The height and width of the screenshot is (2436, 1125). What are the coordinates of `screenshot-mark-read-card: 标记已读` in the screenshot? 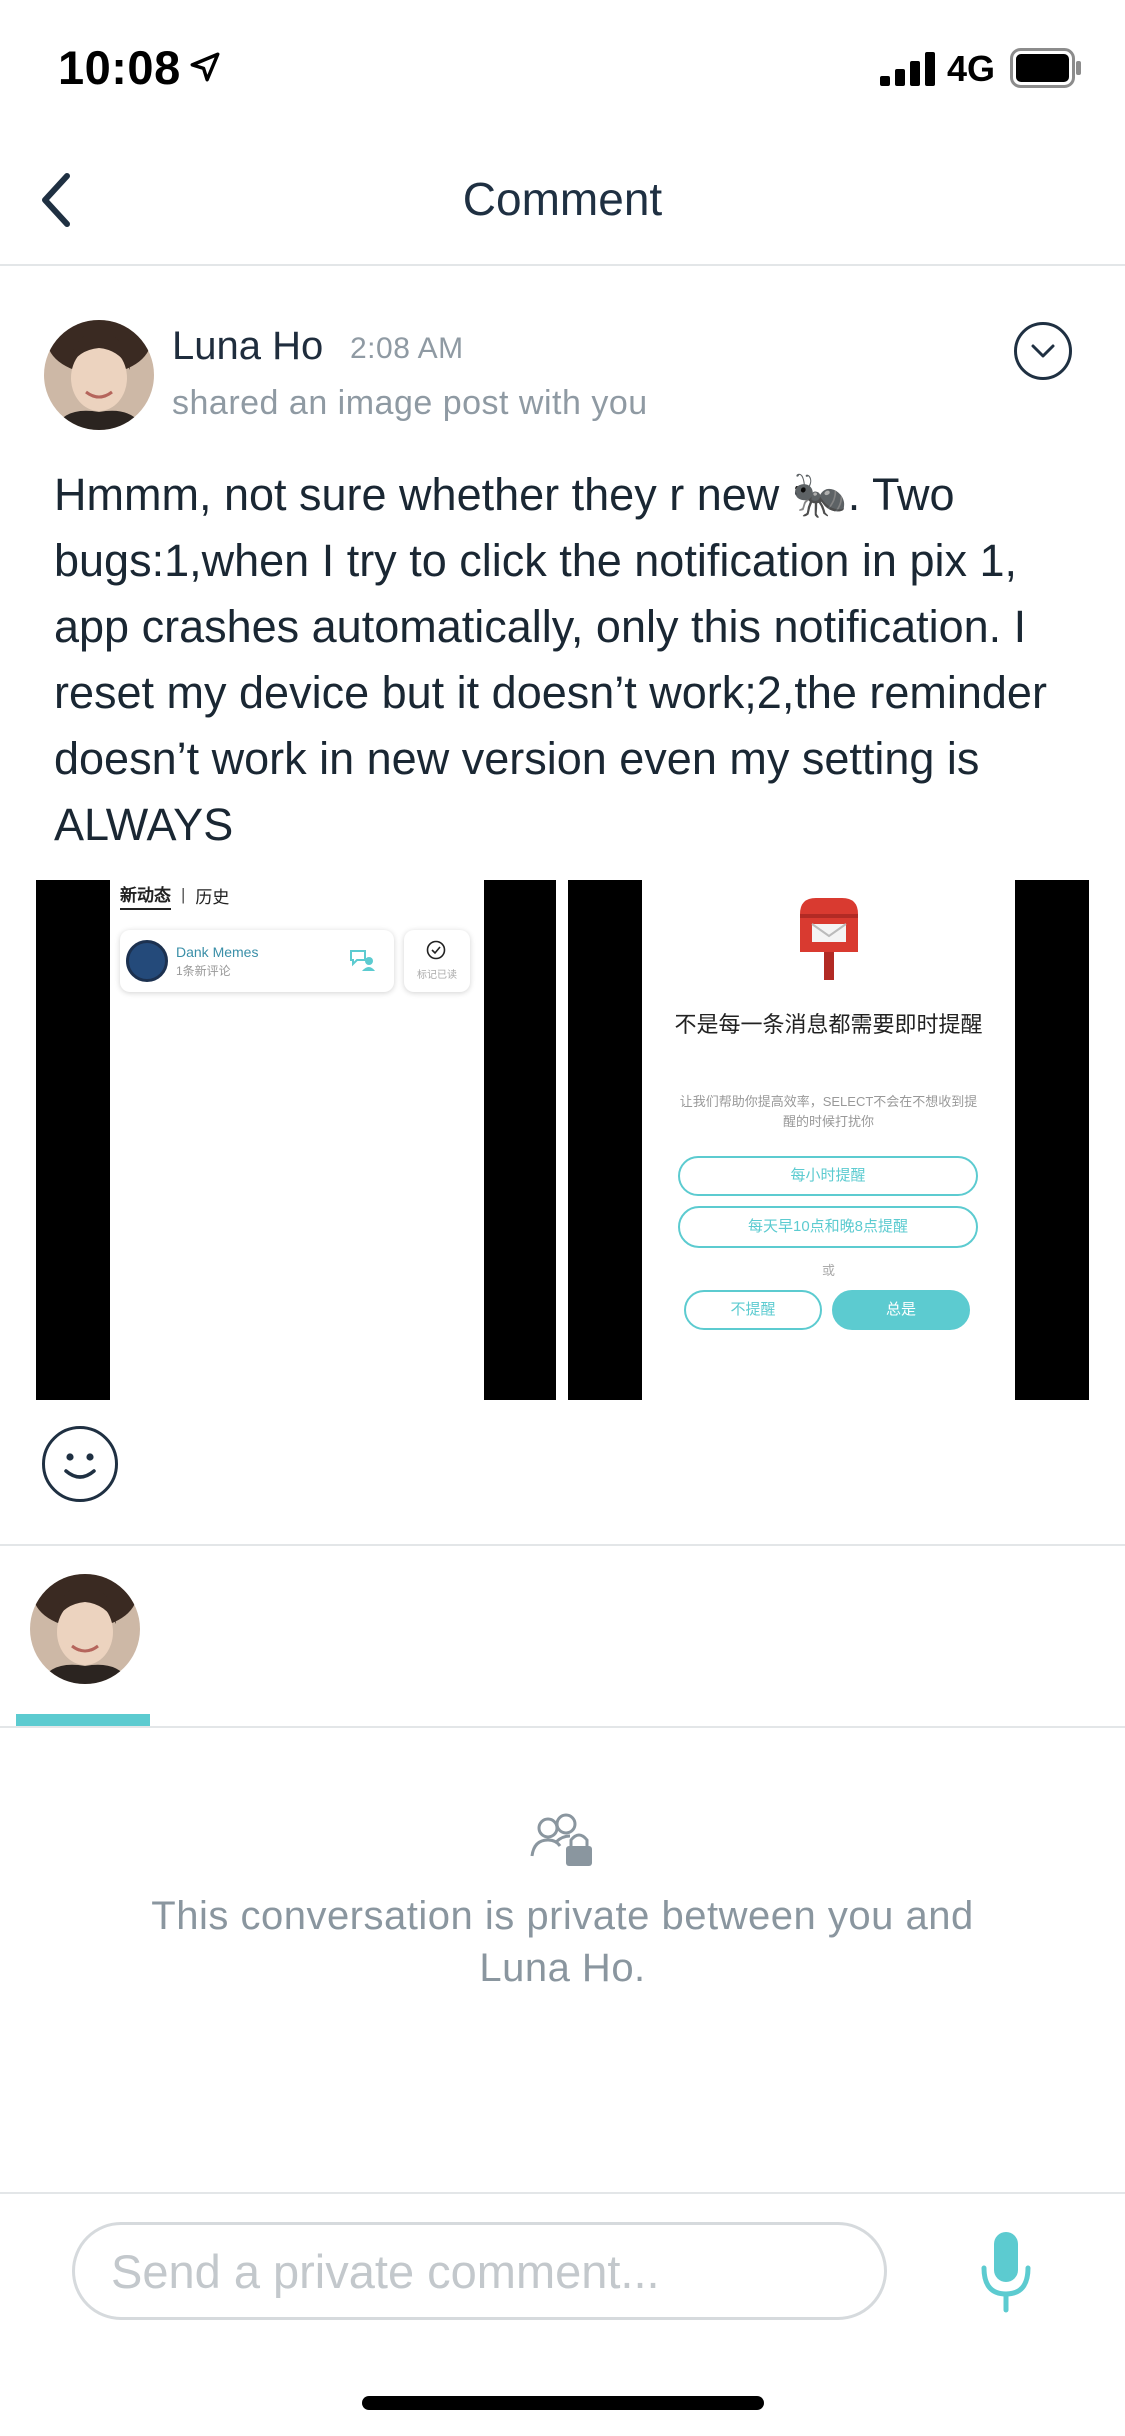 It's located at (437, 961).